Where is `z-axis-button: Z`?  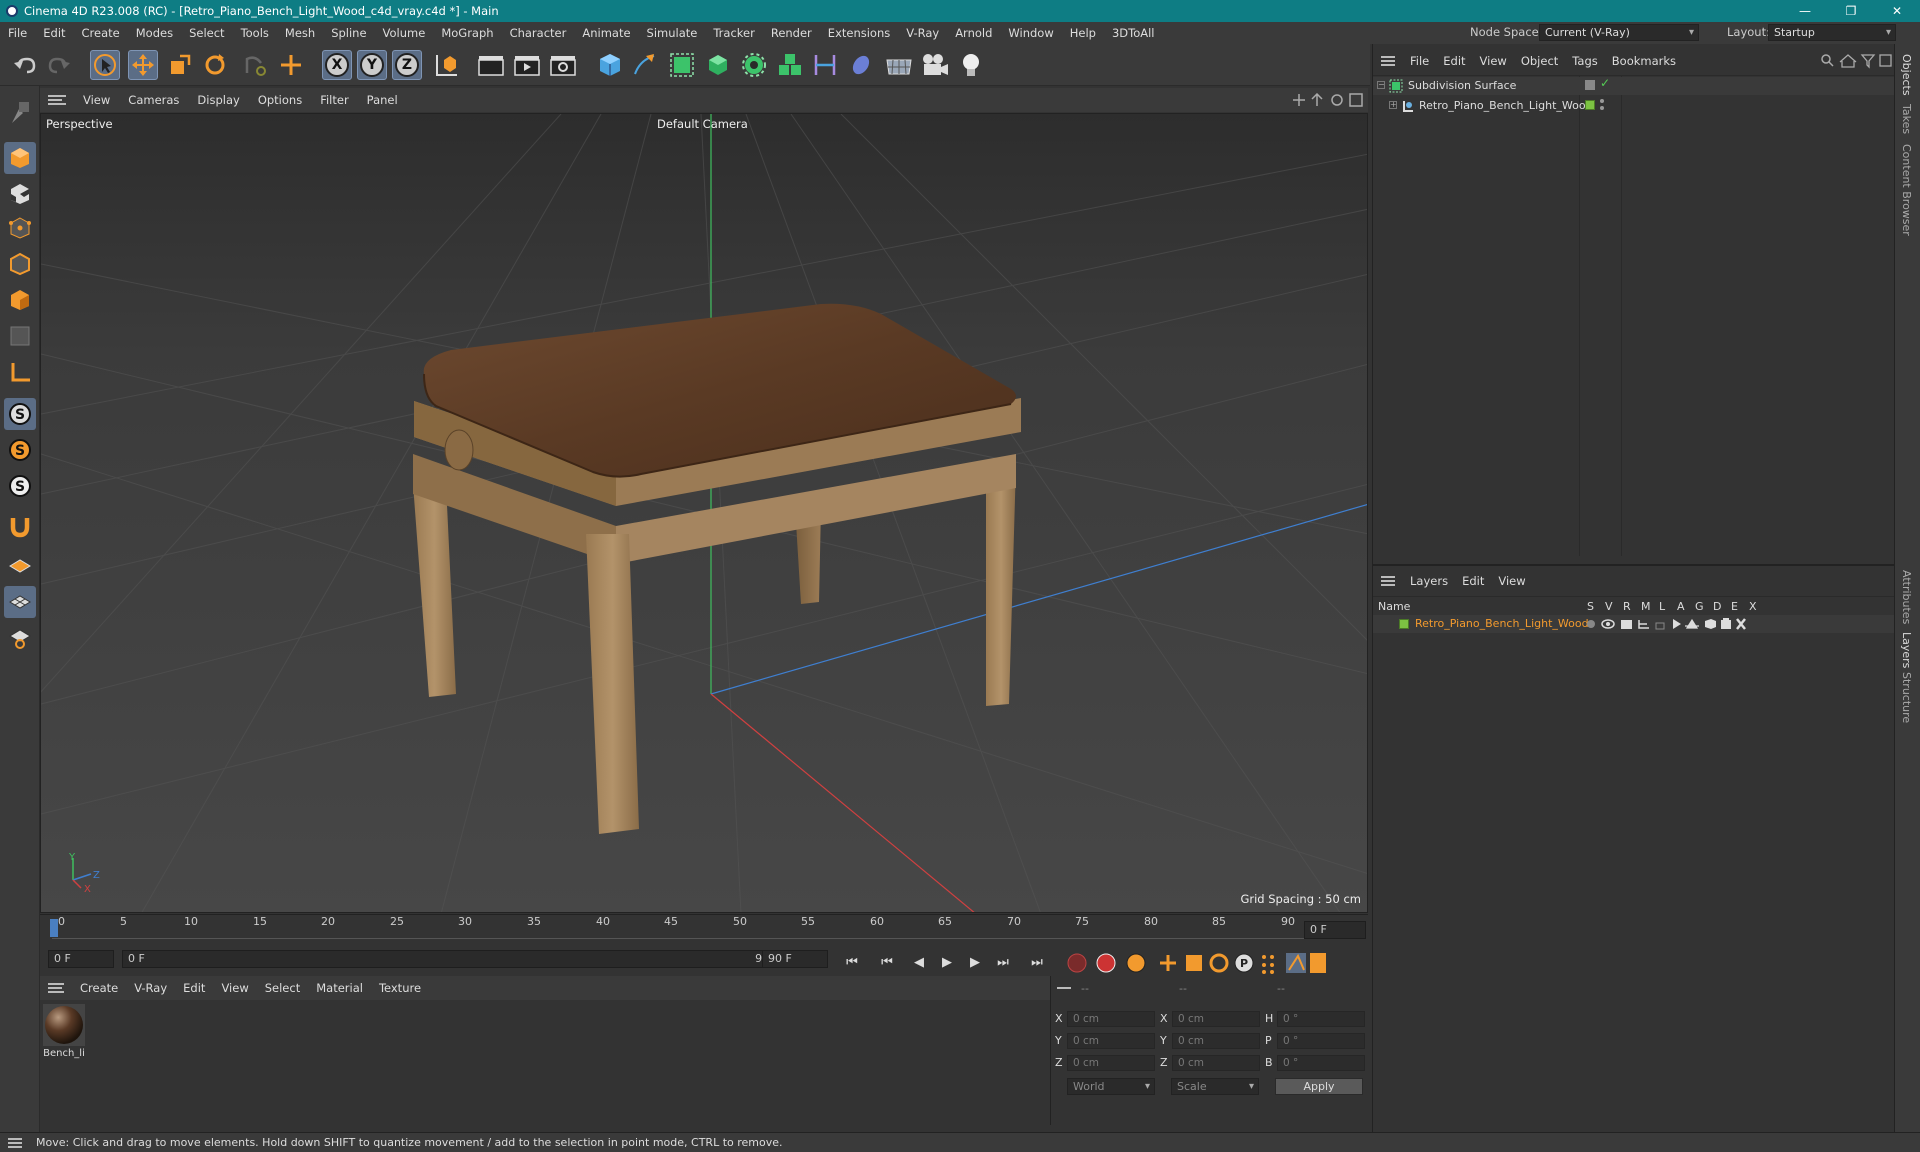 z-axis-button: Z is located at coordinates (407, 65).